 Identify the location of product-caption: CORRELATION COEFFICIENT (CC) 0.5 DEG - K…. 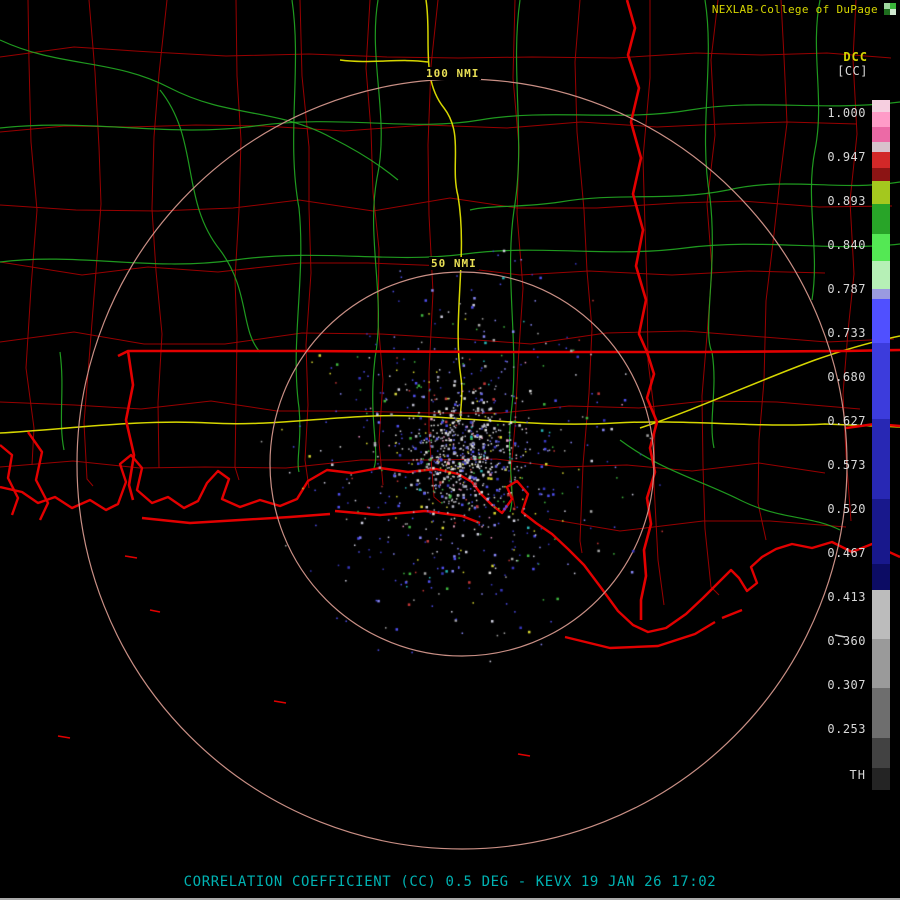
(450, 882).